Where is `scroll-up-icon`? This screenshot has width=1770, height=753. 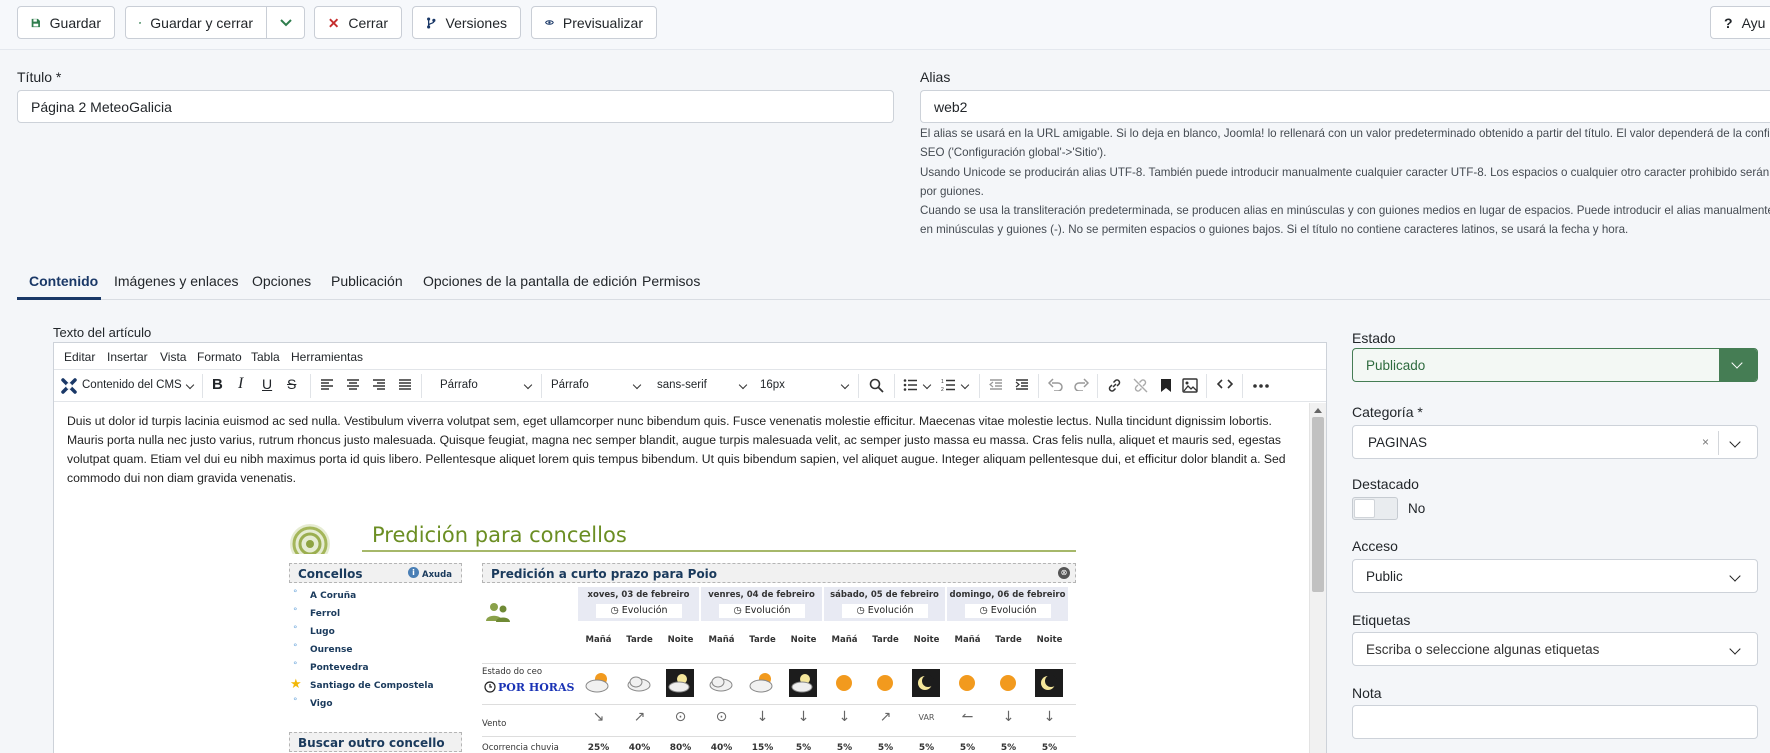
scroll-up-icon is located at coordinates (1318, 410).